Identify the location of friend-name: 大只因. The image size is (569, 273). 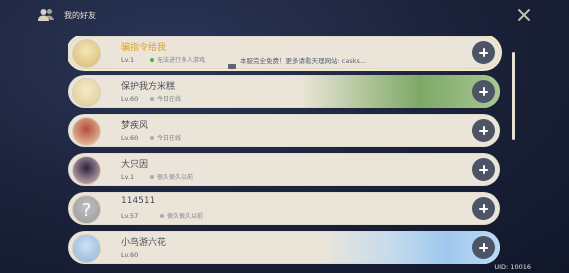
(135, 165).